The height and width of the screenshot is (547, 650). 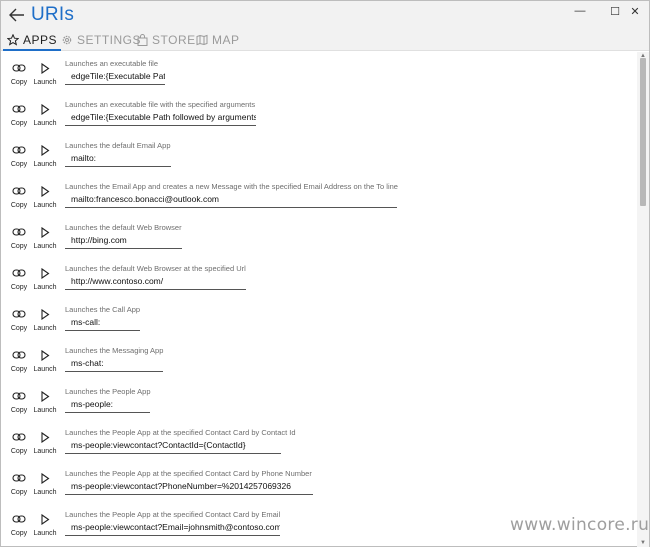 I want to click on uri-description: Launches the Call App, so click(x=103, y=309).